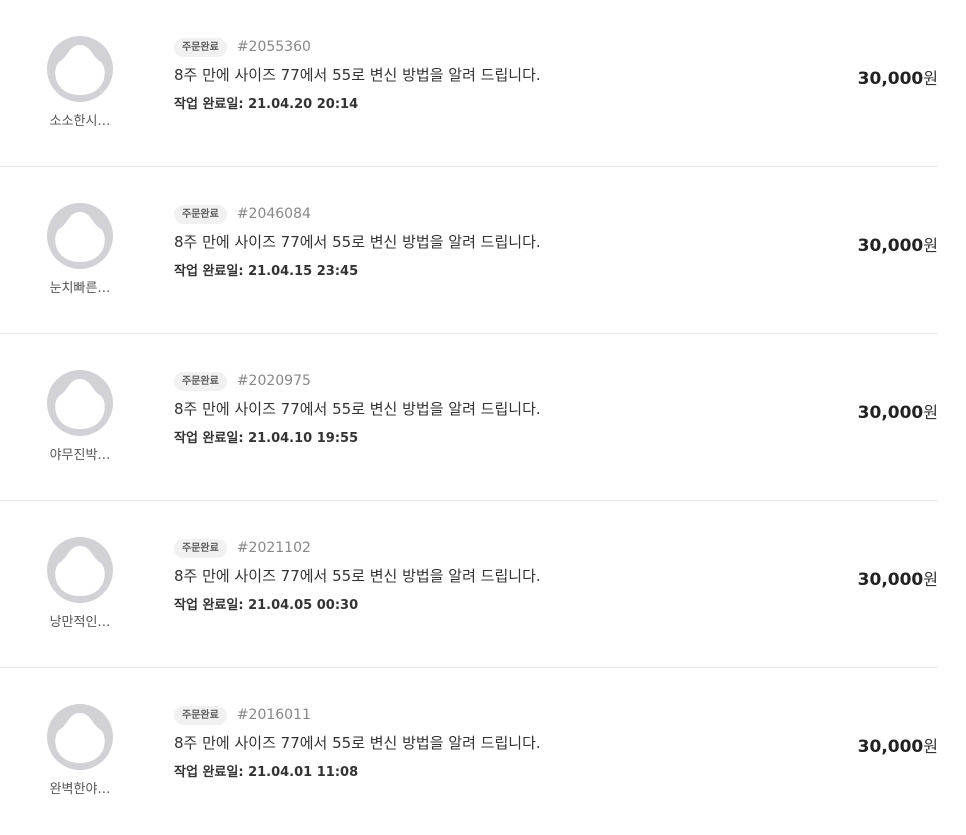 The image size is (966, 835). What do you see at coordinates (273, 214) in the screenshot?
I see `order-number: #2046084` at bounding box center [273, 214].